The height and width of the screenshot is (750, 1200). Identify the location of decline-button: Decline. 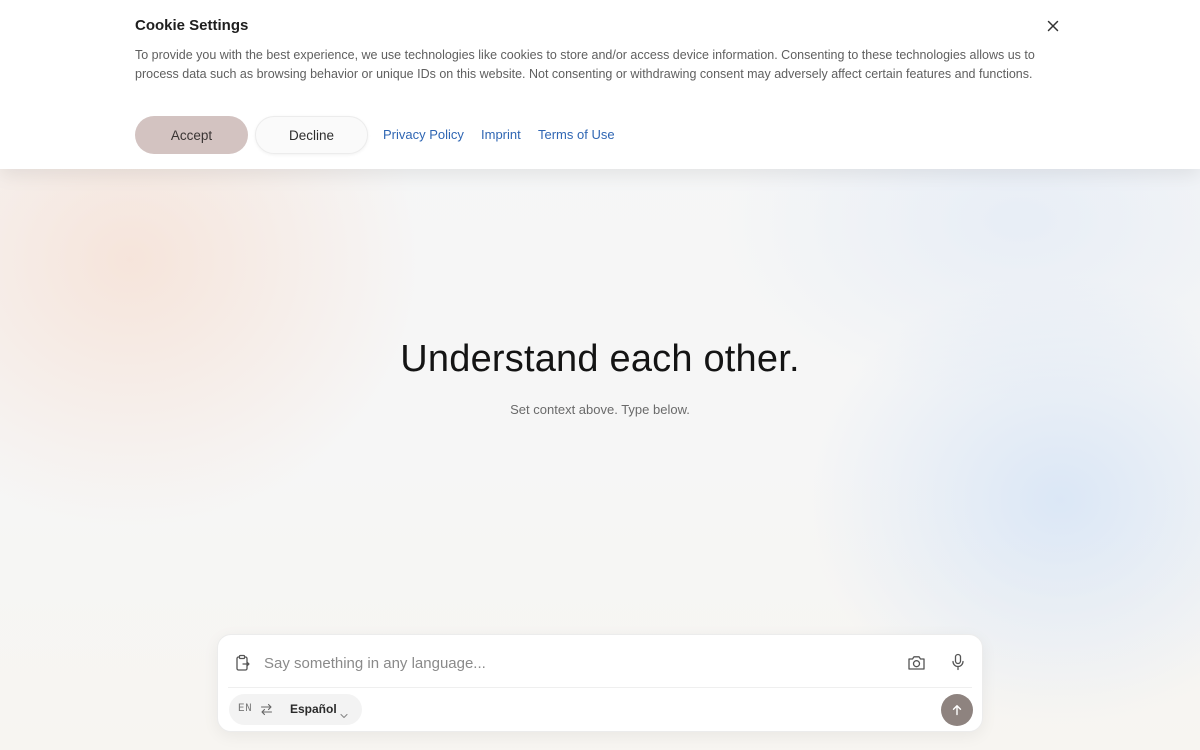
(311, 135).